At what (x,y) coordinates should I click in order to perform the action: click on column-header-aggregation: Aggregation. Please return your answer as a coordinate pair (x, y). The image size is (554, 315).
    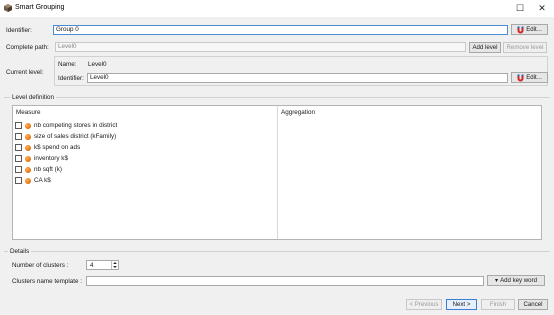
    Looking at the image, I should click on (298, 112).